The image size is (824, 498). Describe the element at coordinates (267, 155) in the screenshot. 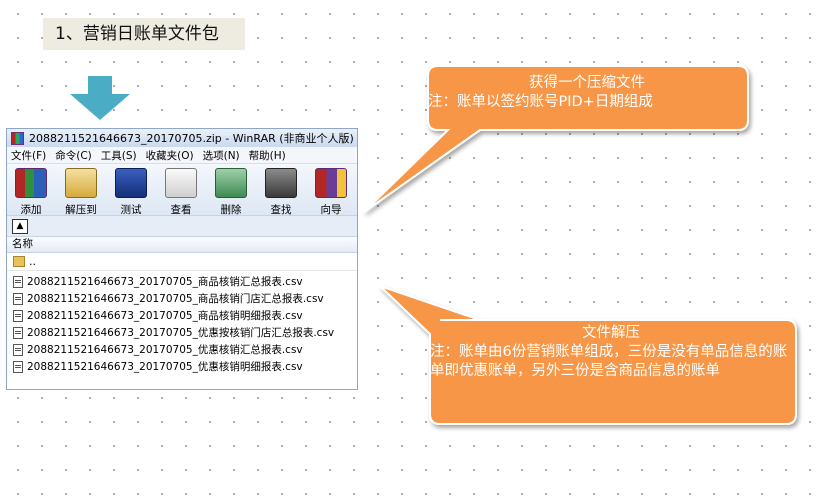

I see `menu-help: 帮助(H)` at that location.